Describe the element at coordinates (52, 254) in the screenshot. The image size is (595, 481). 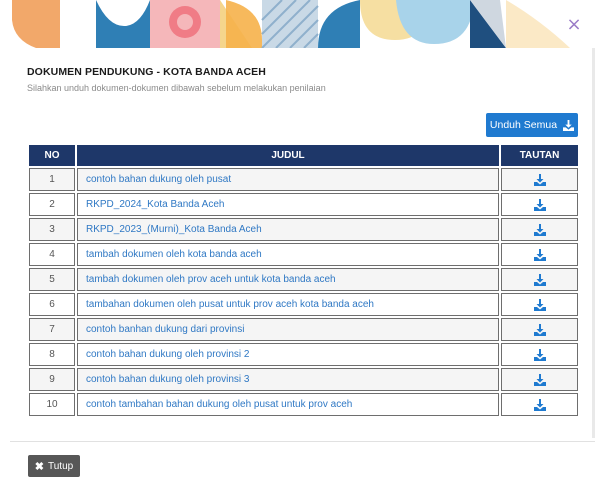
I see `row-number: 4` at that location.